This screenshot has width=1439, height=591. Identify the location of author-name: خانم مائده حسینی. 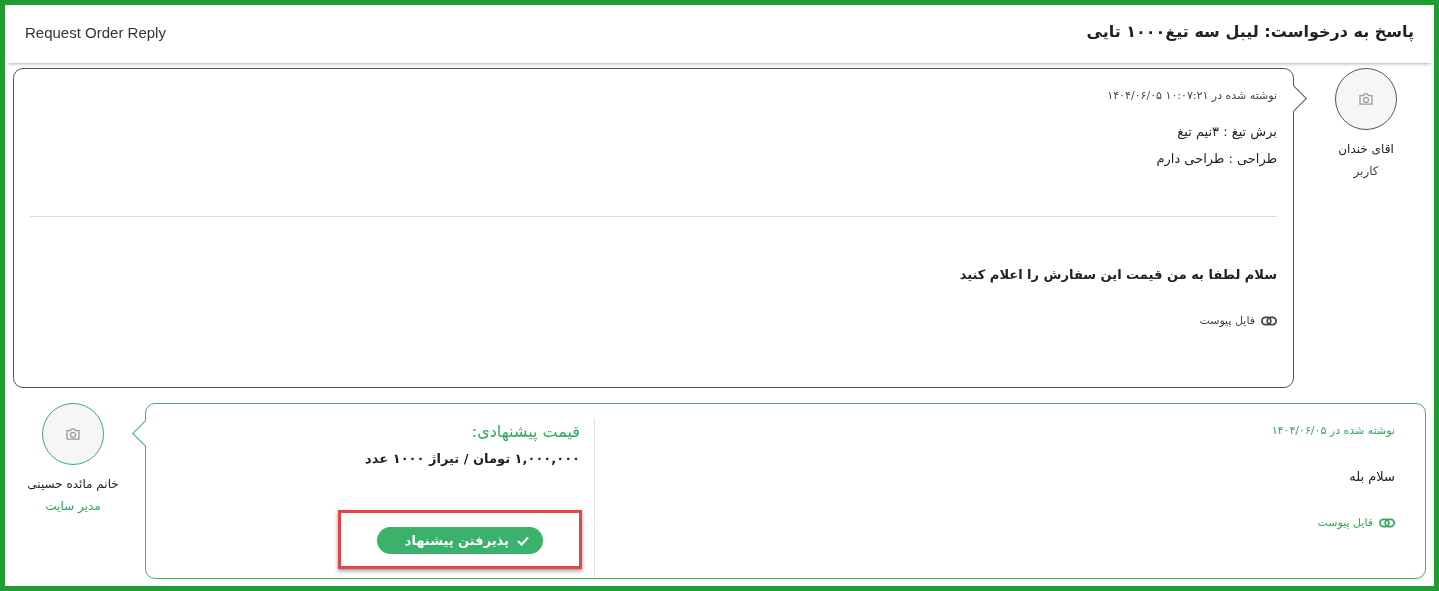
(73, 484).